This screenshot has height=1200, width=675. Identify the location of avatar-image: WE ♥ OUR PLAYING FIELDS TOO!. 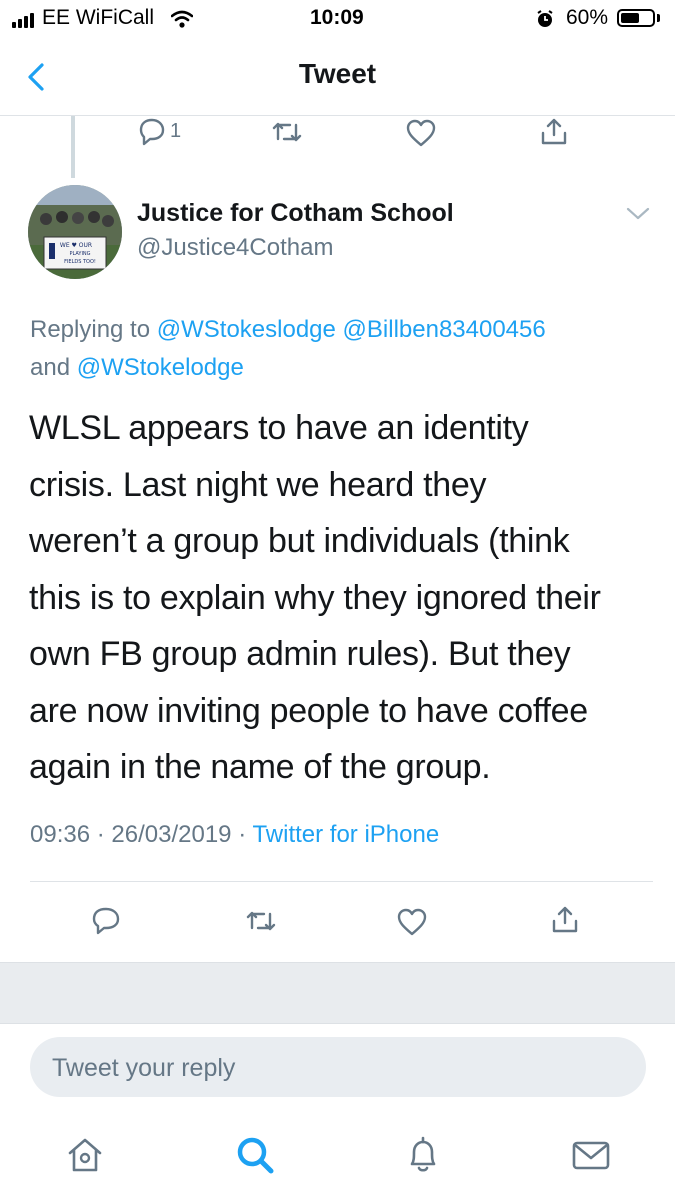
(75, 232).